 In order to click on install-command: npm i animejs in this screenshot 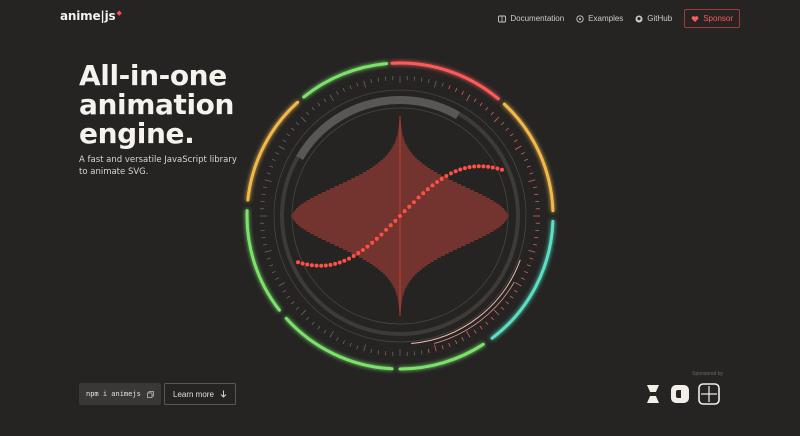, I will do `click(120, 394)`.